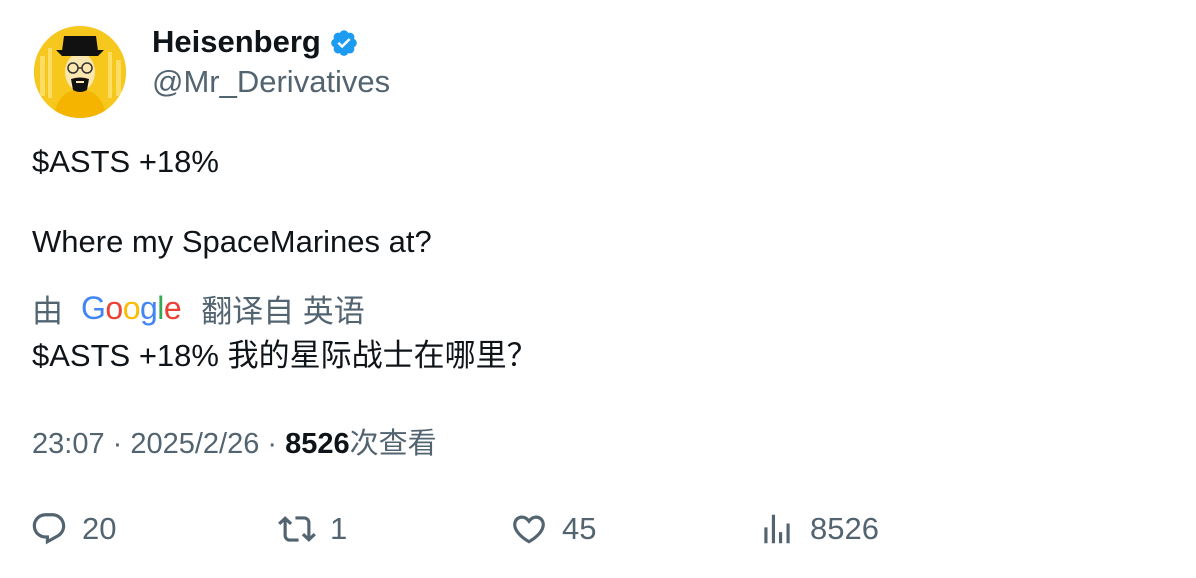 The height and width of the screenshot is (578, 1196). Describe the element at coordinates (297, 529) in the screenshot. I see `retweet-icon` at that location.